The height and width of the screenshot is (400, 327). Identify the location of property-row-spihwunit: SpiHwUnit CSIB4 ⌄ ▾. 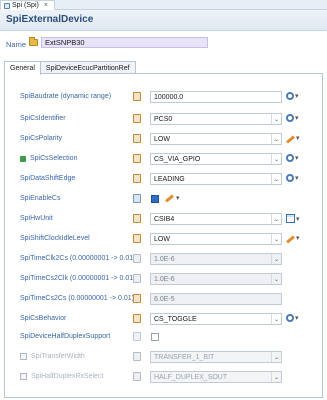
(164, 219).